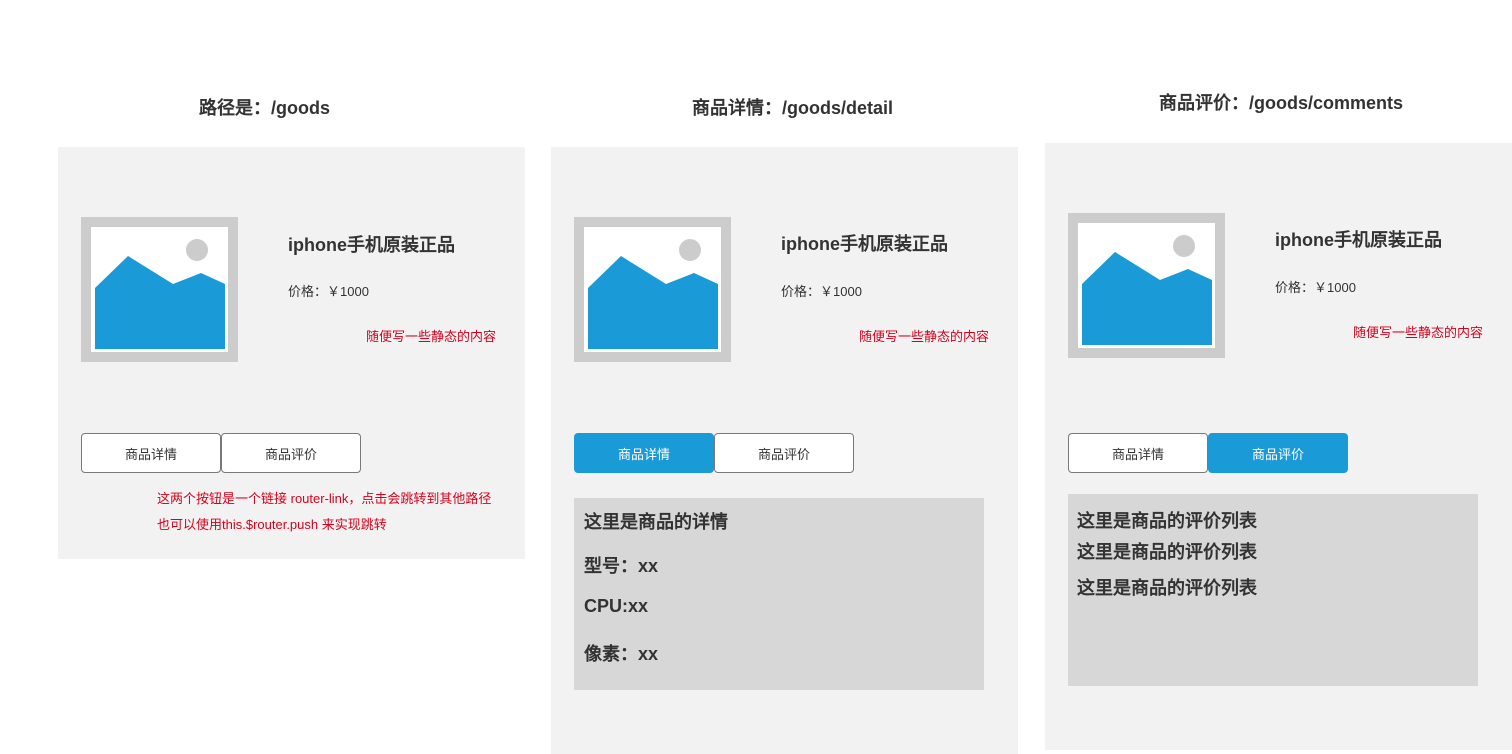 The width and height of the screenshot is (1512, 754). I want to click on page-heading-goods: 路径是：/goods, so click(264, 108).